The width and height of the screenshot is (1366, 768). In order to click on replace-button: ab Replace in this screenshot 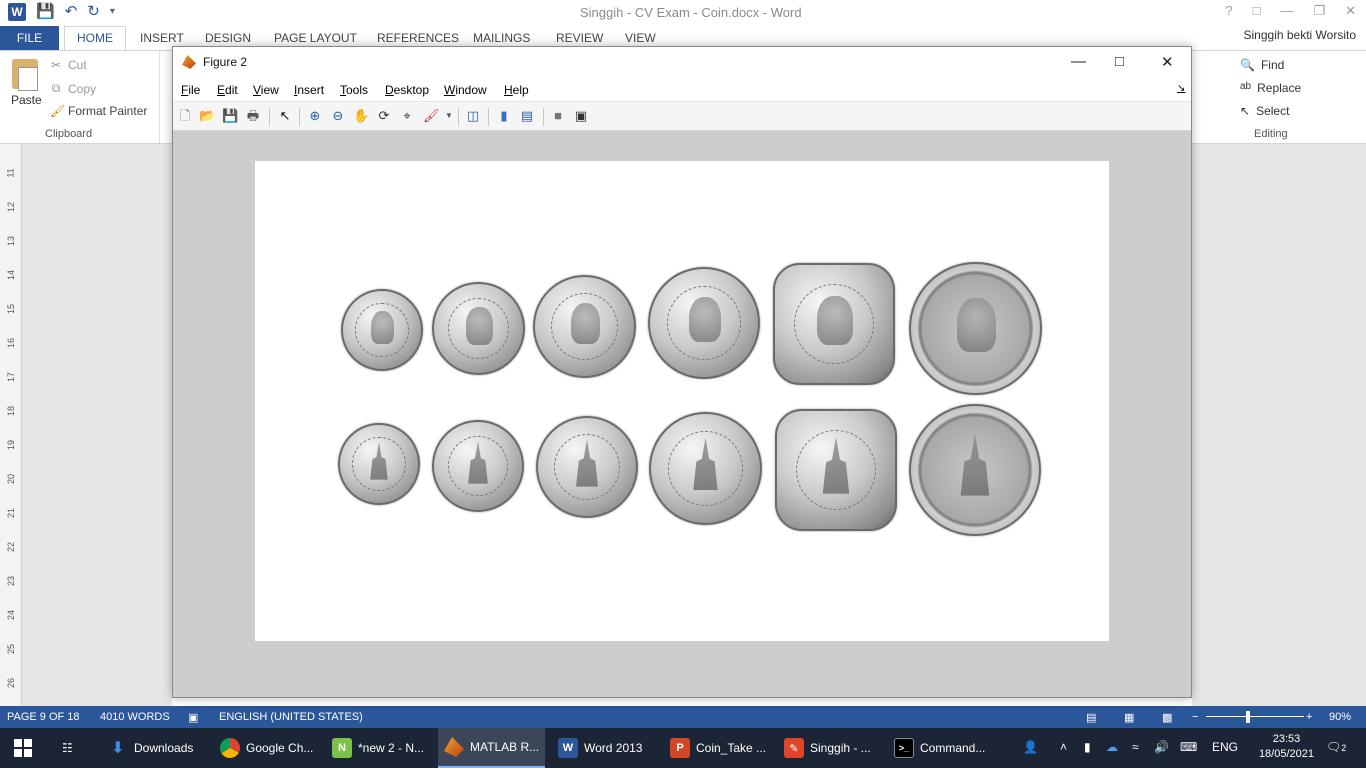, I will do `click(1270, 88)`.